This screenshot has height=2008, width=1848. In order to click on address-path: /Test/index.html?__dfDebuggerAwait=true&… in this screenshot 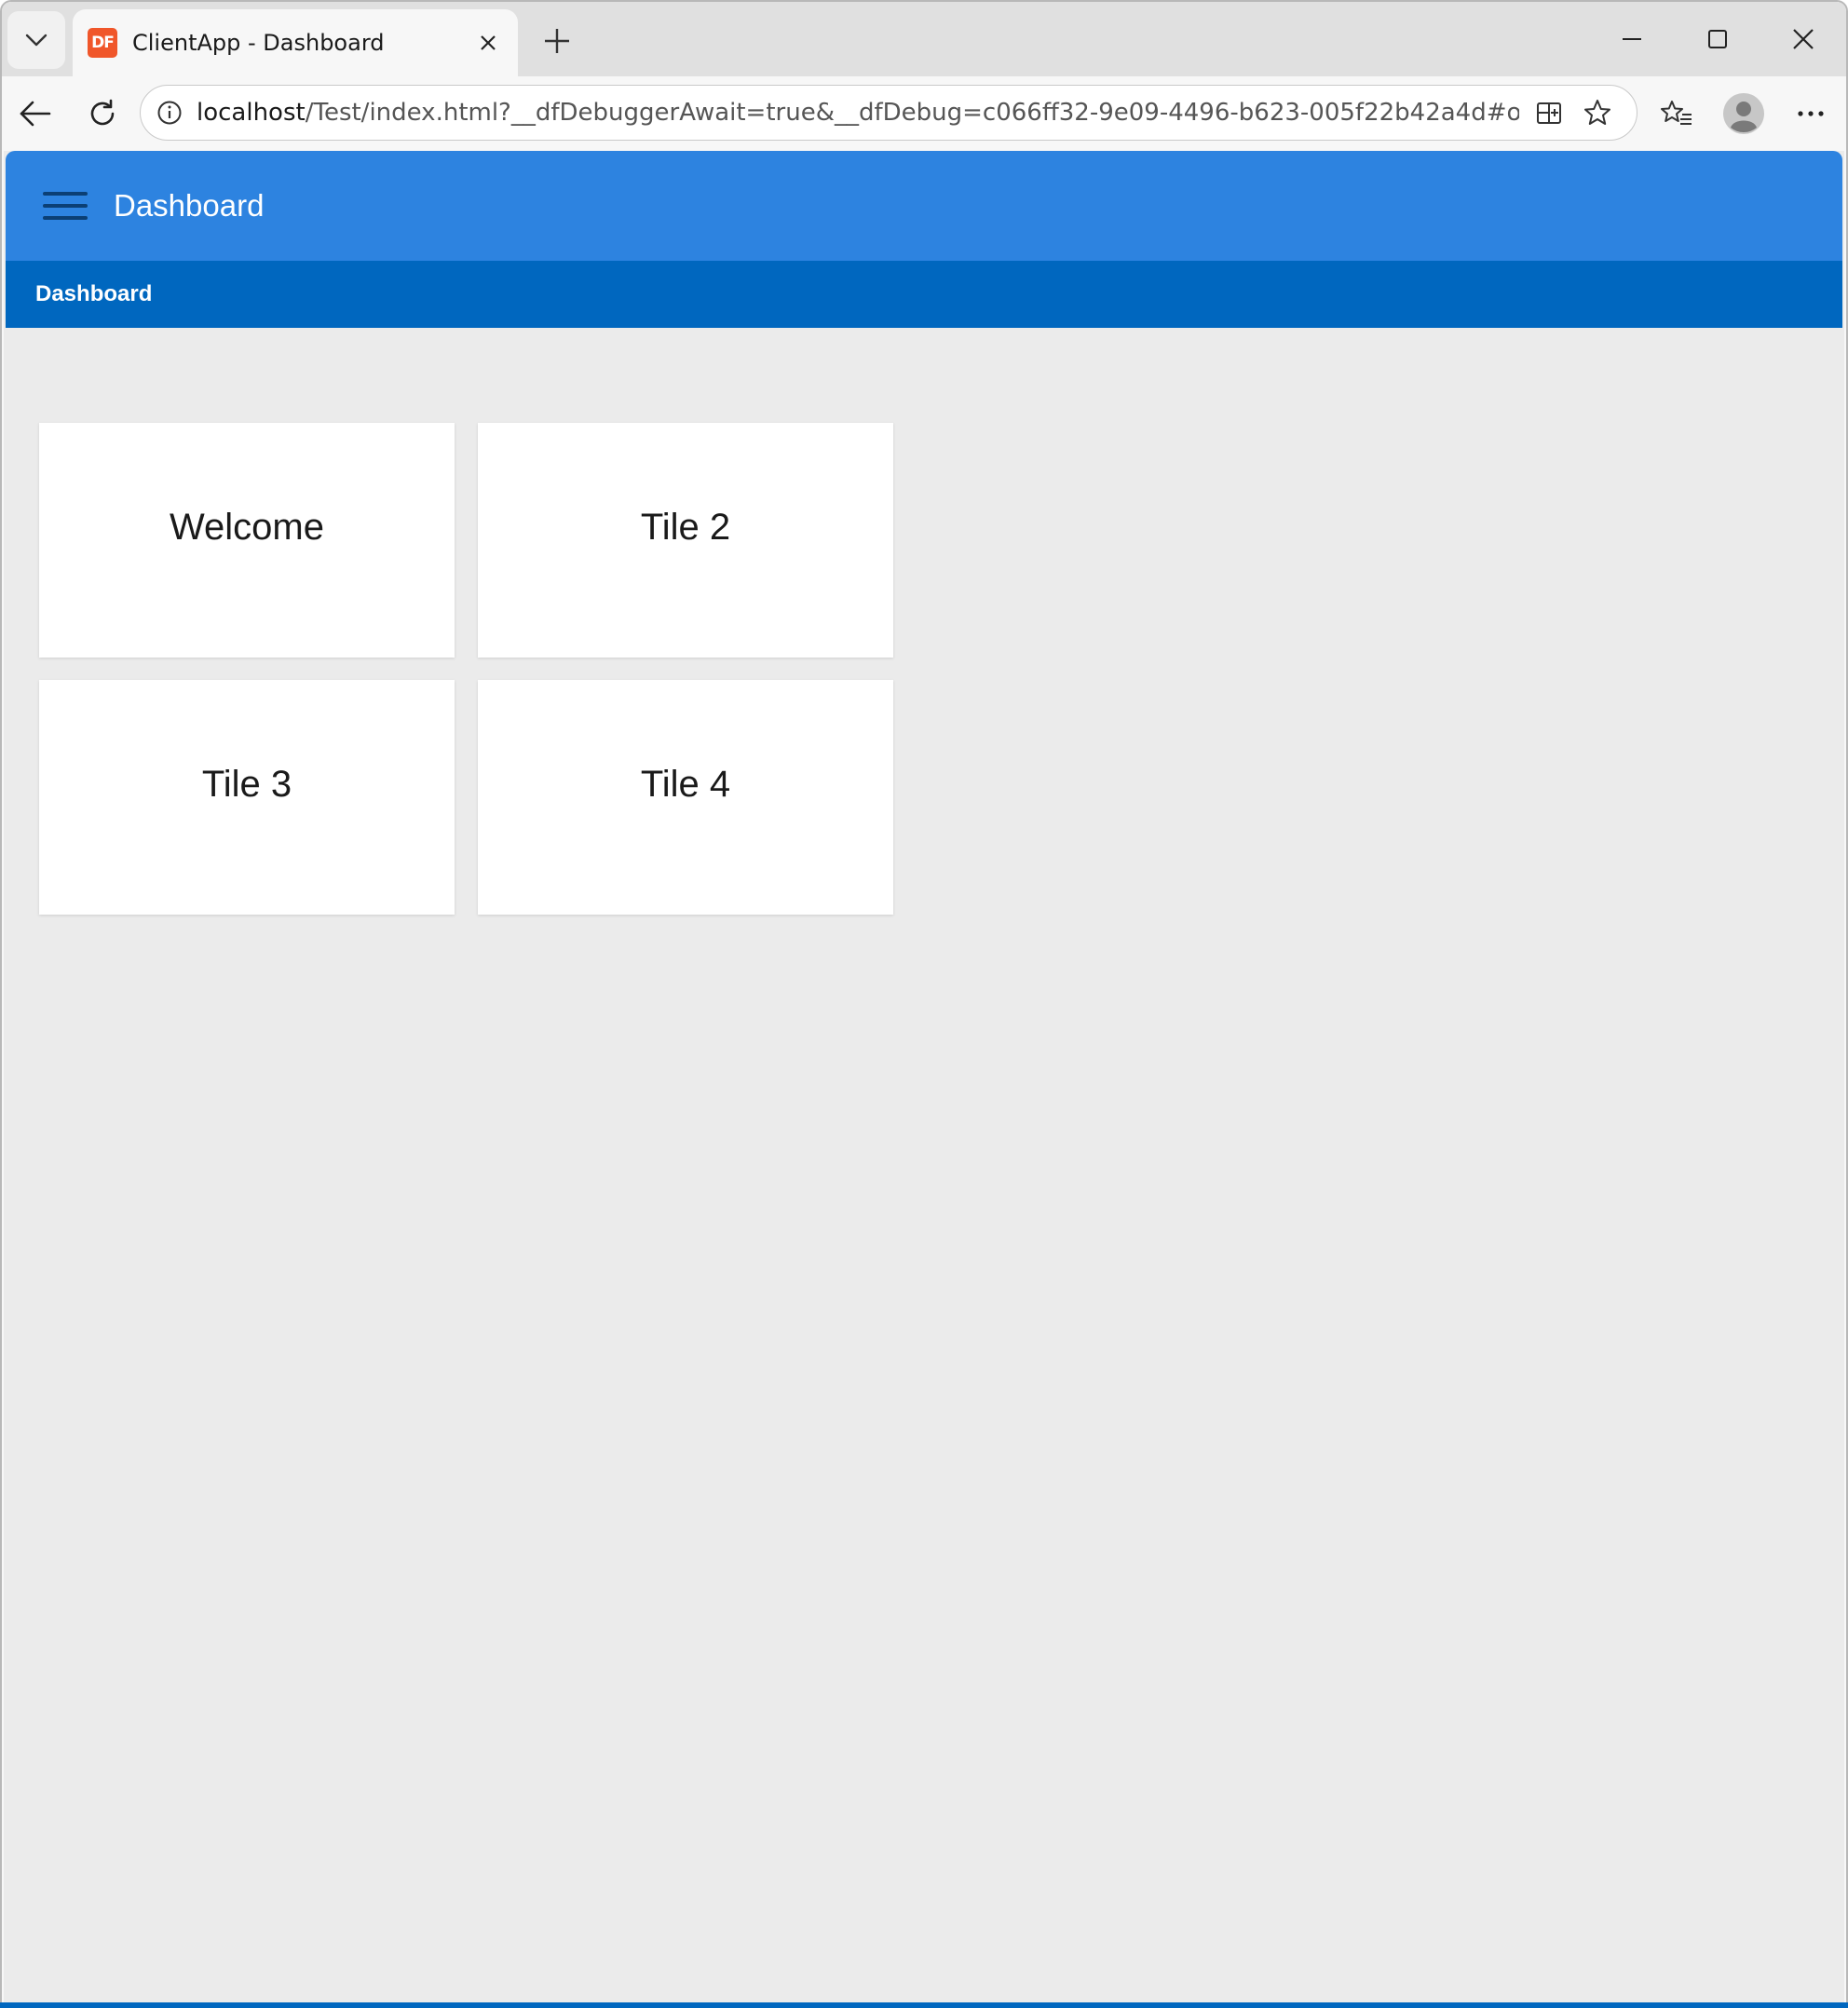, I will do `click(912, 113)`.